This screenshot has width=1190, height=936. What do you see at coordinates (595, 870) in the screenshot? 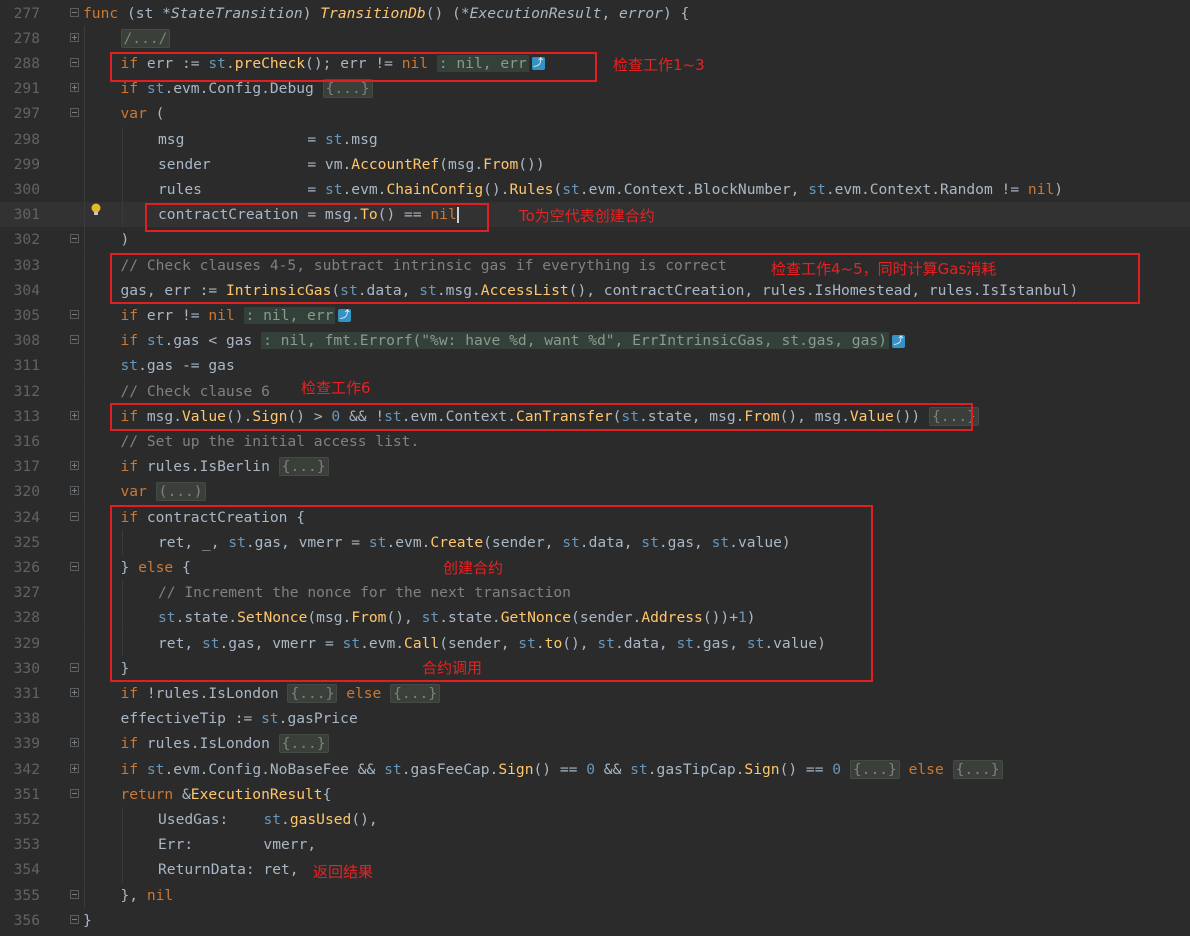
I see `code-line: 354 ReturnData: ret,` at bounding box center [595, 870].